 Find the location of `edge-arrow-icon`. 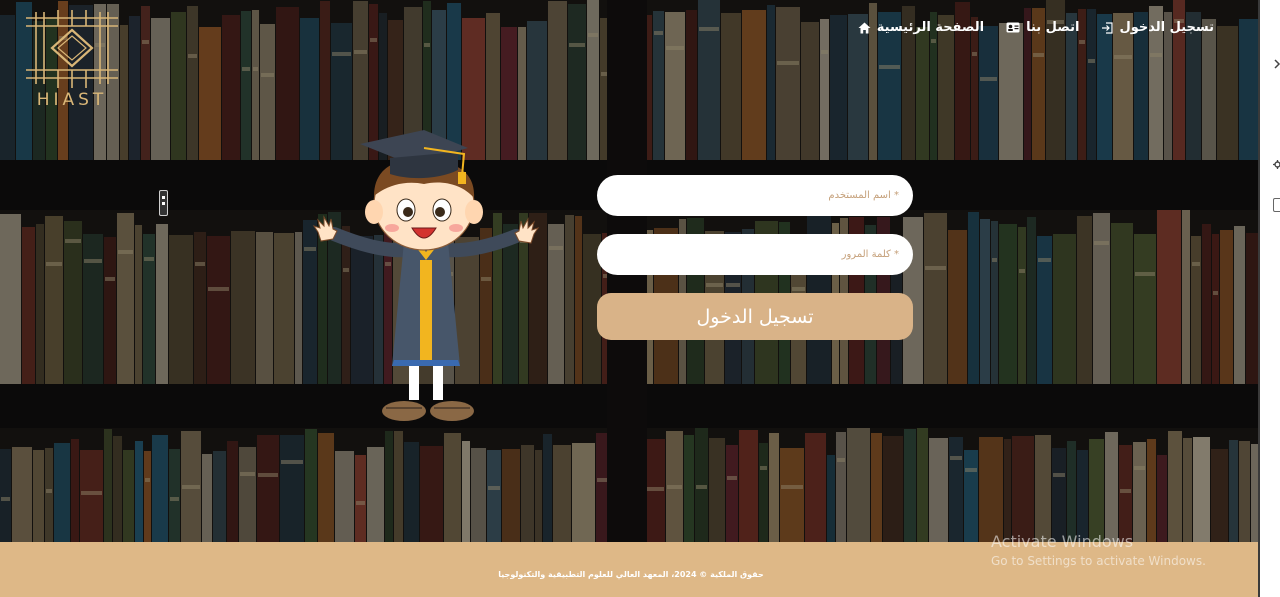

edge-arrow-icon is located at coordinates (1276, 61).